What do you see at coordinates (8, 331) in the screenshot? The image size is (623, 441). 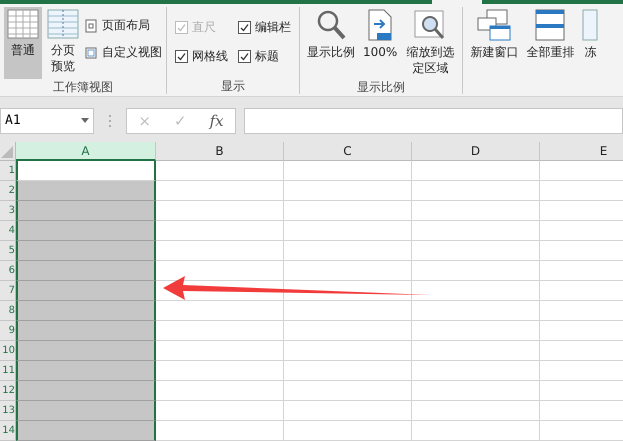 I see `row-header: 9` at bounding box center [8, 331].